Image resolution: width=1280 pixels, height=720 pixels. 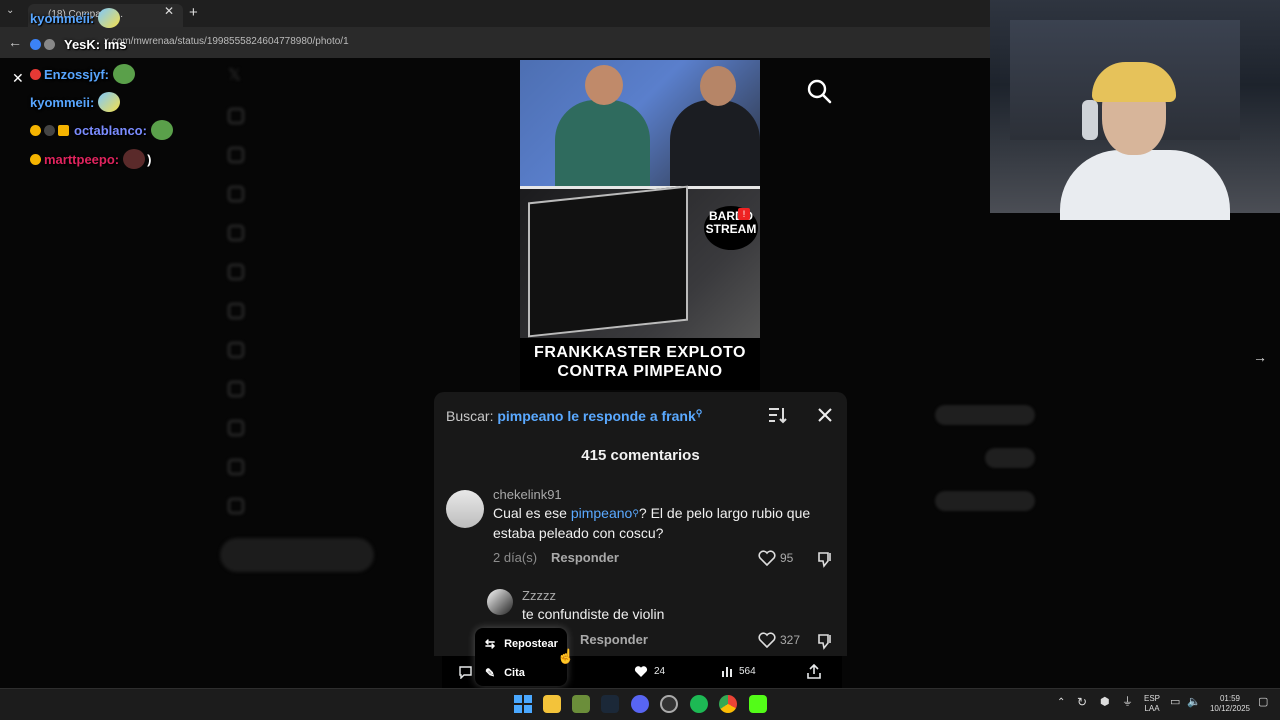 I want to click on close-icon: ✕, so click(x=18, y=78).